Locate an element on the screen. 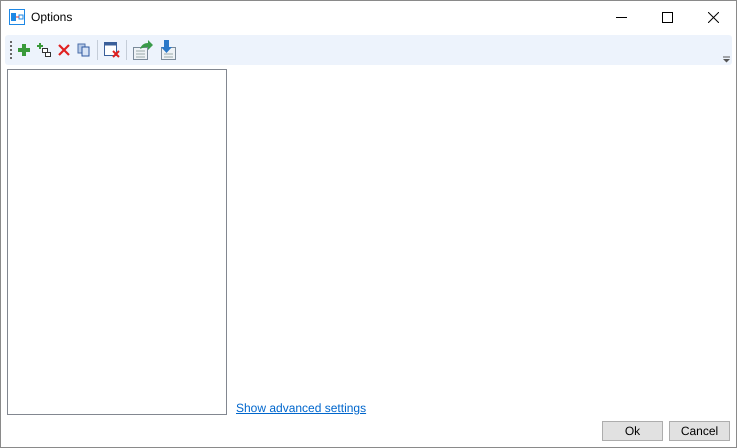 The width and height of the screenshot is (737, 448). copy-icon is located at coordinates (84, 50).